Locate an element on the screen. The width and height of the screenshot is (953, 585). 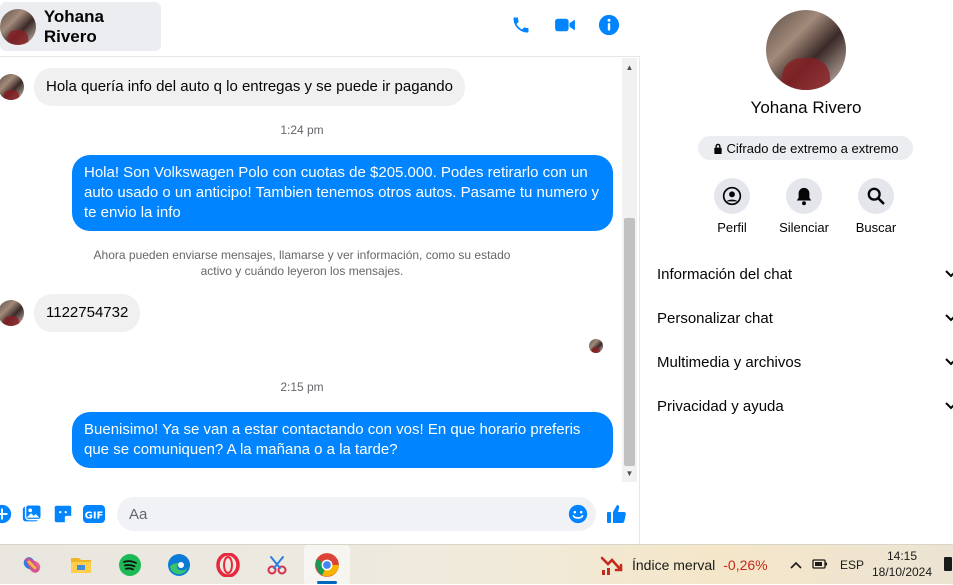
message-bubble-incoming: 1122754732 is located at coordinates (87, 313).